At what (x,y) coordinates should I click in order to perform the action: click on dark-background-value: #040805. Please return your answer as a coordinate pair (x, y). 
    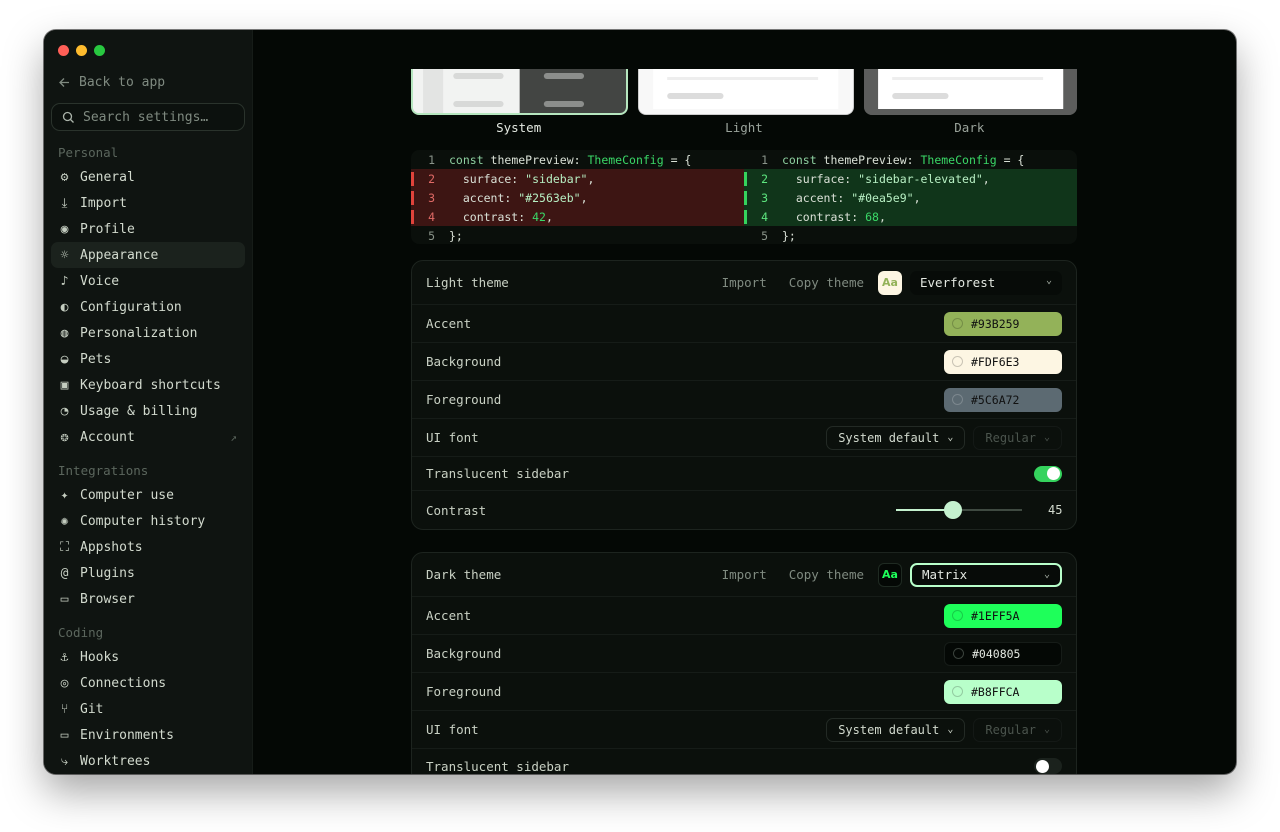
    Looking at the image, I should click on (996, 653).